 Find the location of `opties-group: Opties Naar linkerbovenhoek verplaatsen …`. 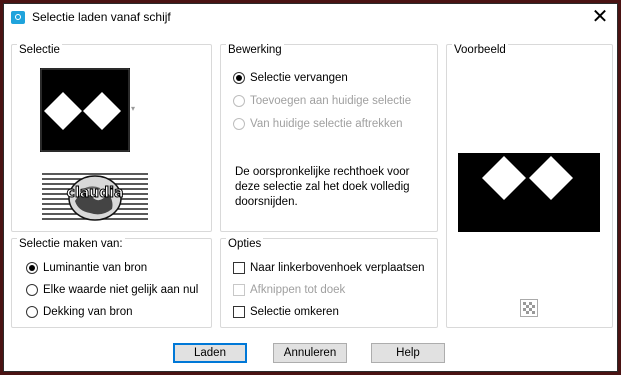

opties-group: Opties Naar linkerbovenhoek verplaatsen … is located at coordinates (329, 283).